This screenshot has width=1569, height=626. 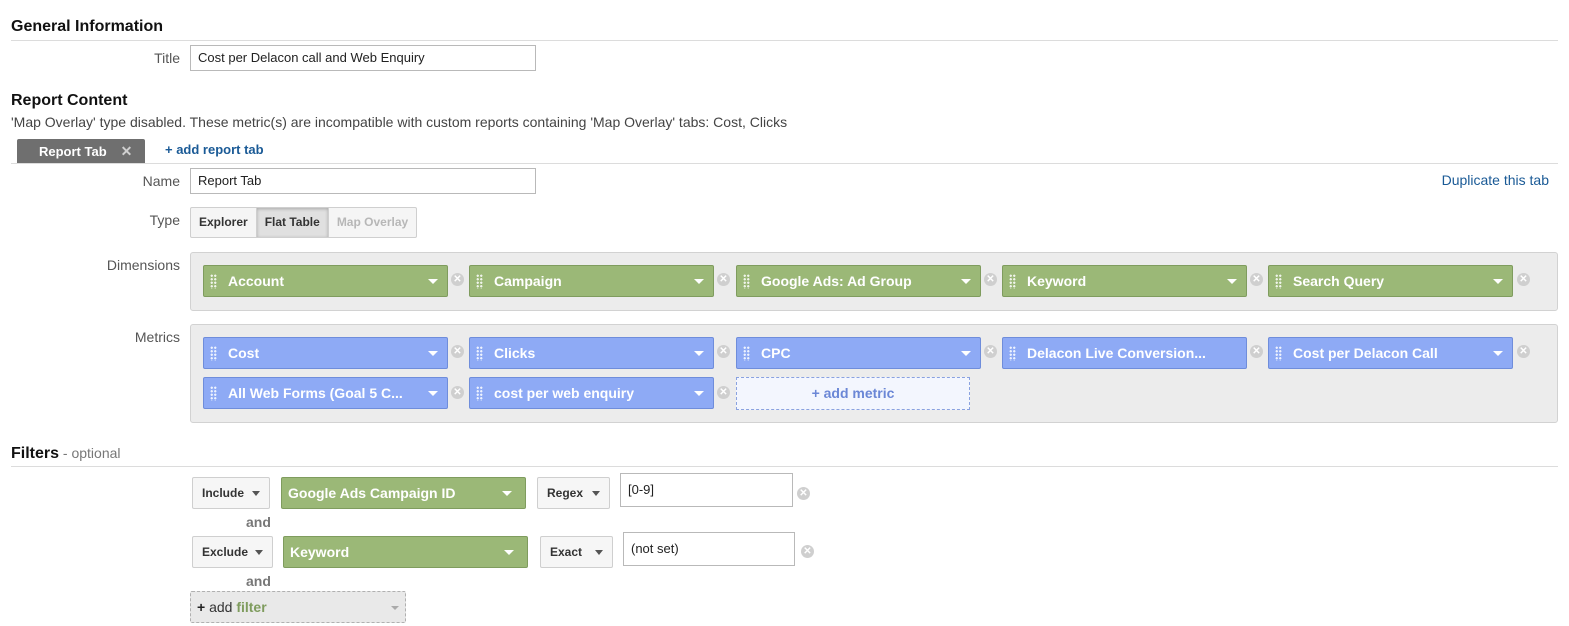 I want to click on filters-divider, so click(x=784, y=466).